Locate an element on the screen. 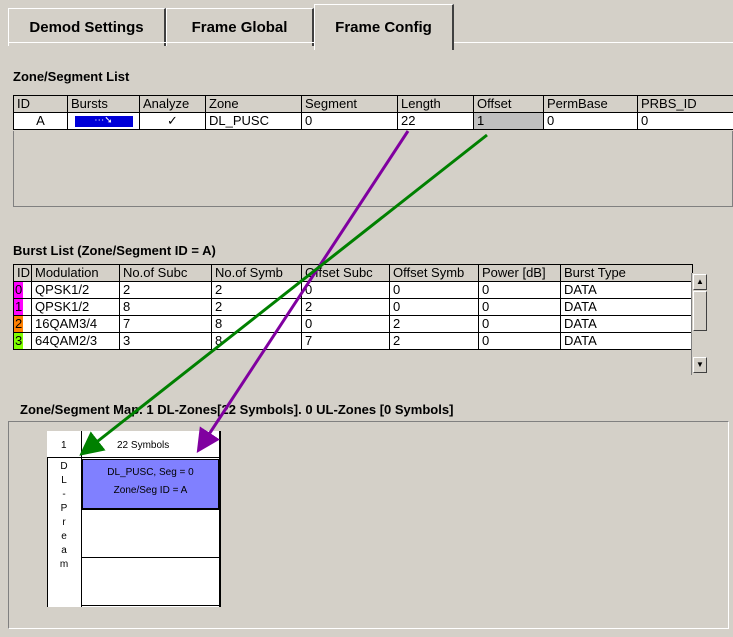 The height and width of the screenshot is (637, 733). burst-list-title: Burst List (Zone/Segment ID = A) is located at coordinates (114, 250).